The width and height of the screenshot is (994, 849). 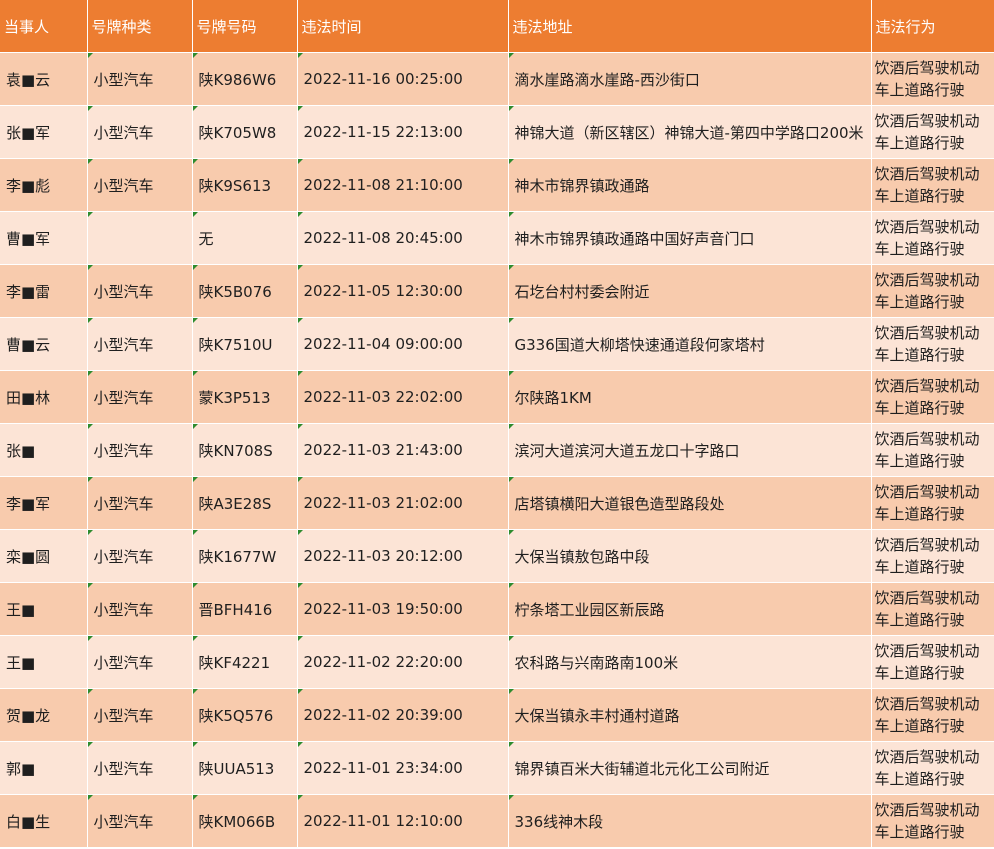 What do you see at coordinates (245, 397) in the screenshot?
I see `plate-number-cell: 蒙K3P513` at bounding box center [245, 397].